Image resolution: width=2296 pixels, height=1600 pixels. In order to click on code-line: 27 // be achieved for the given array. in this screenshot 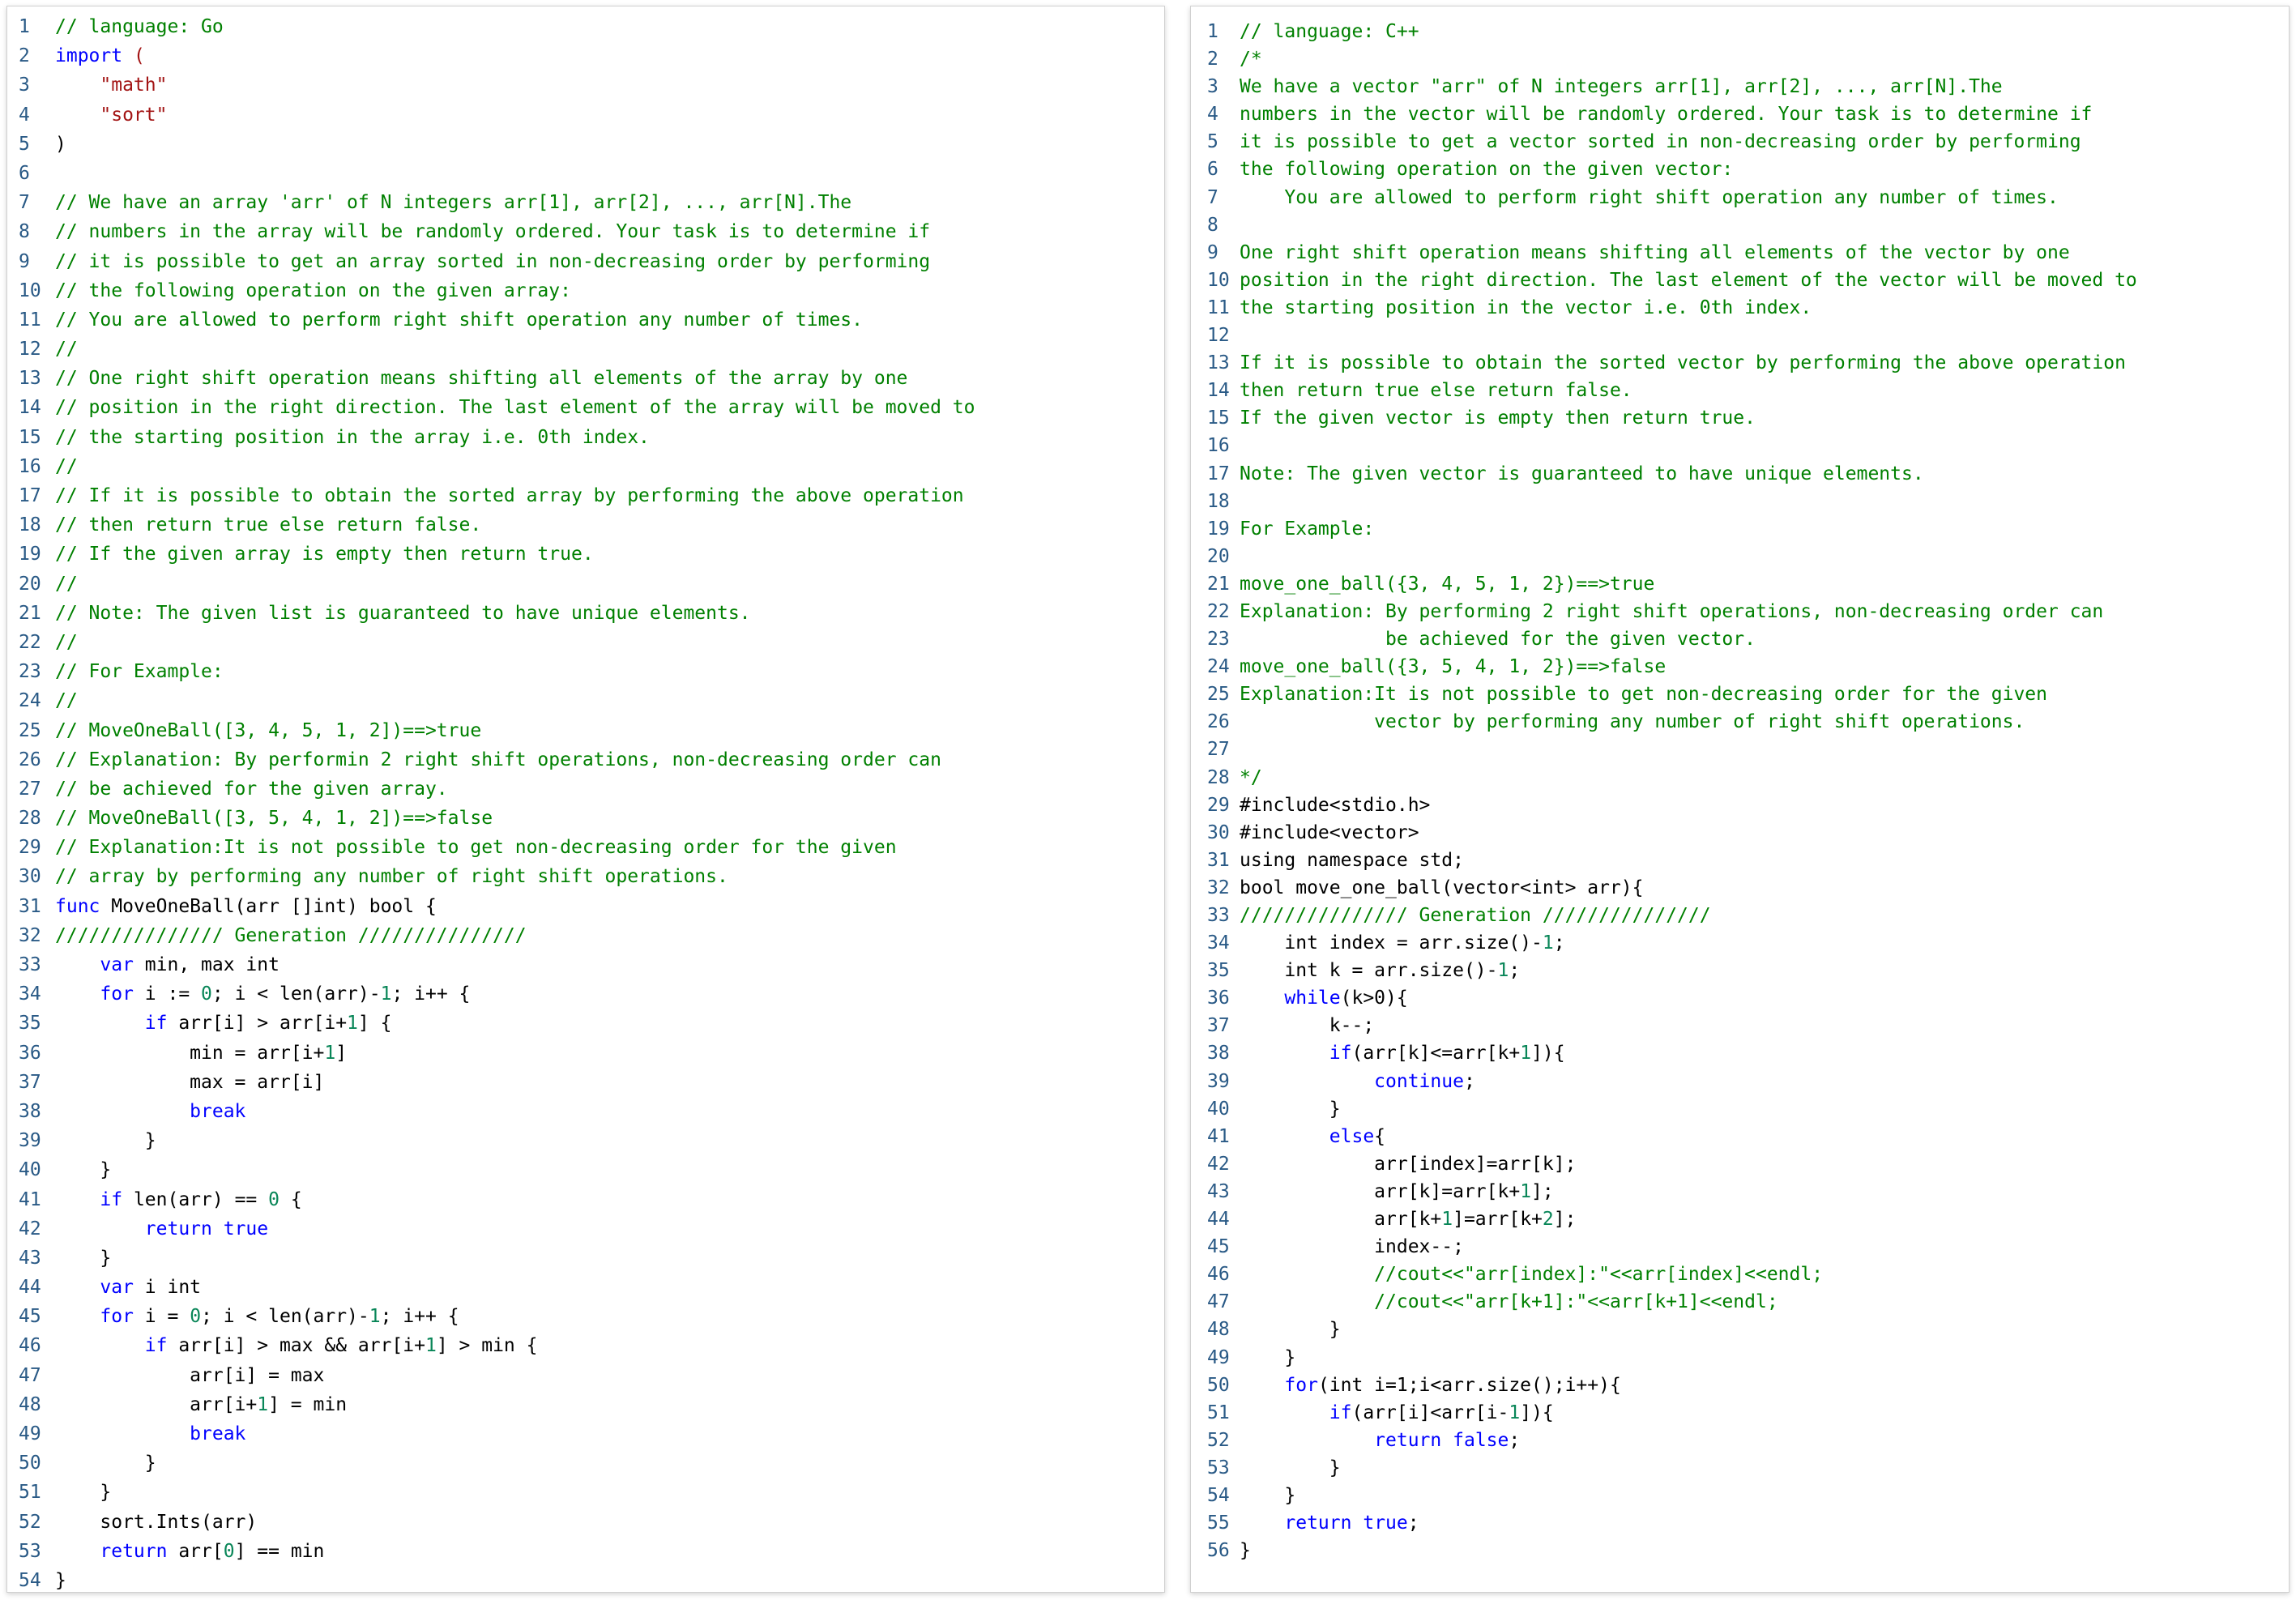, I will do `click(586, 789)`.